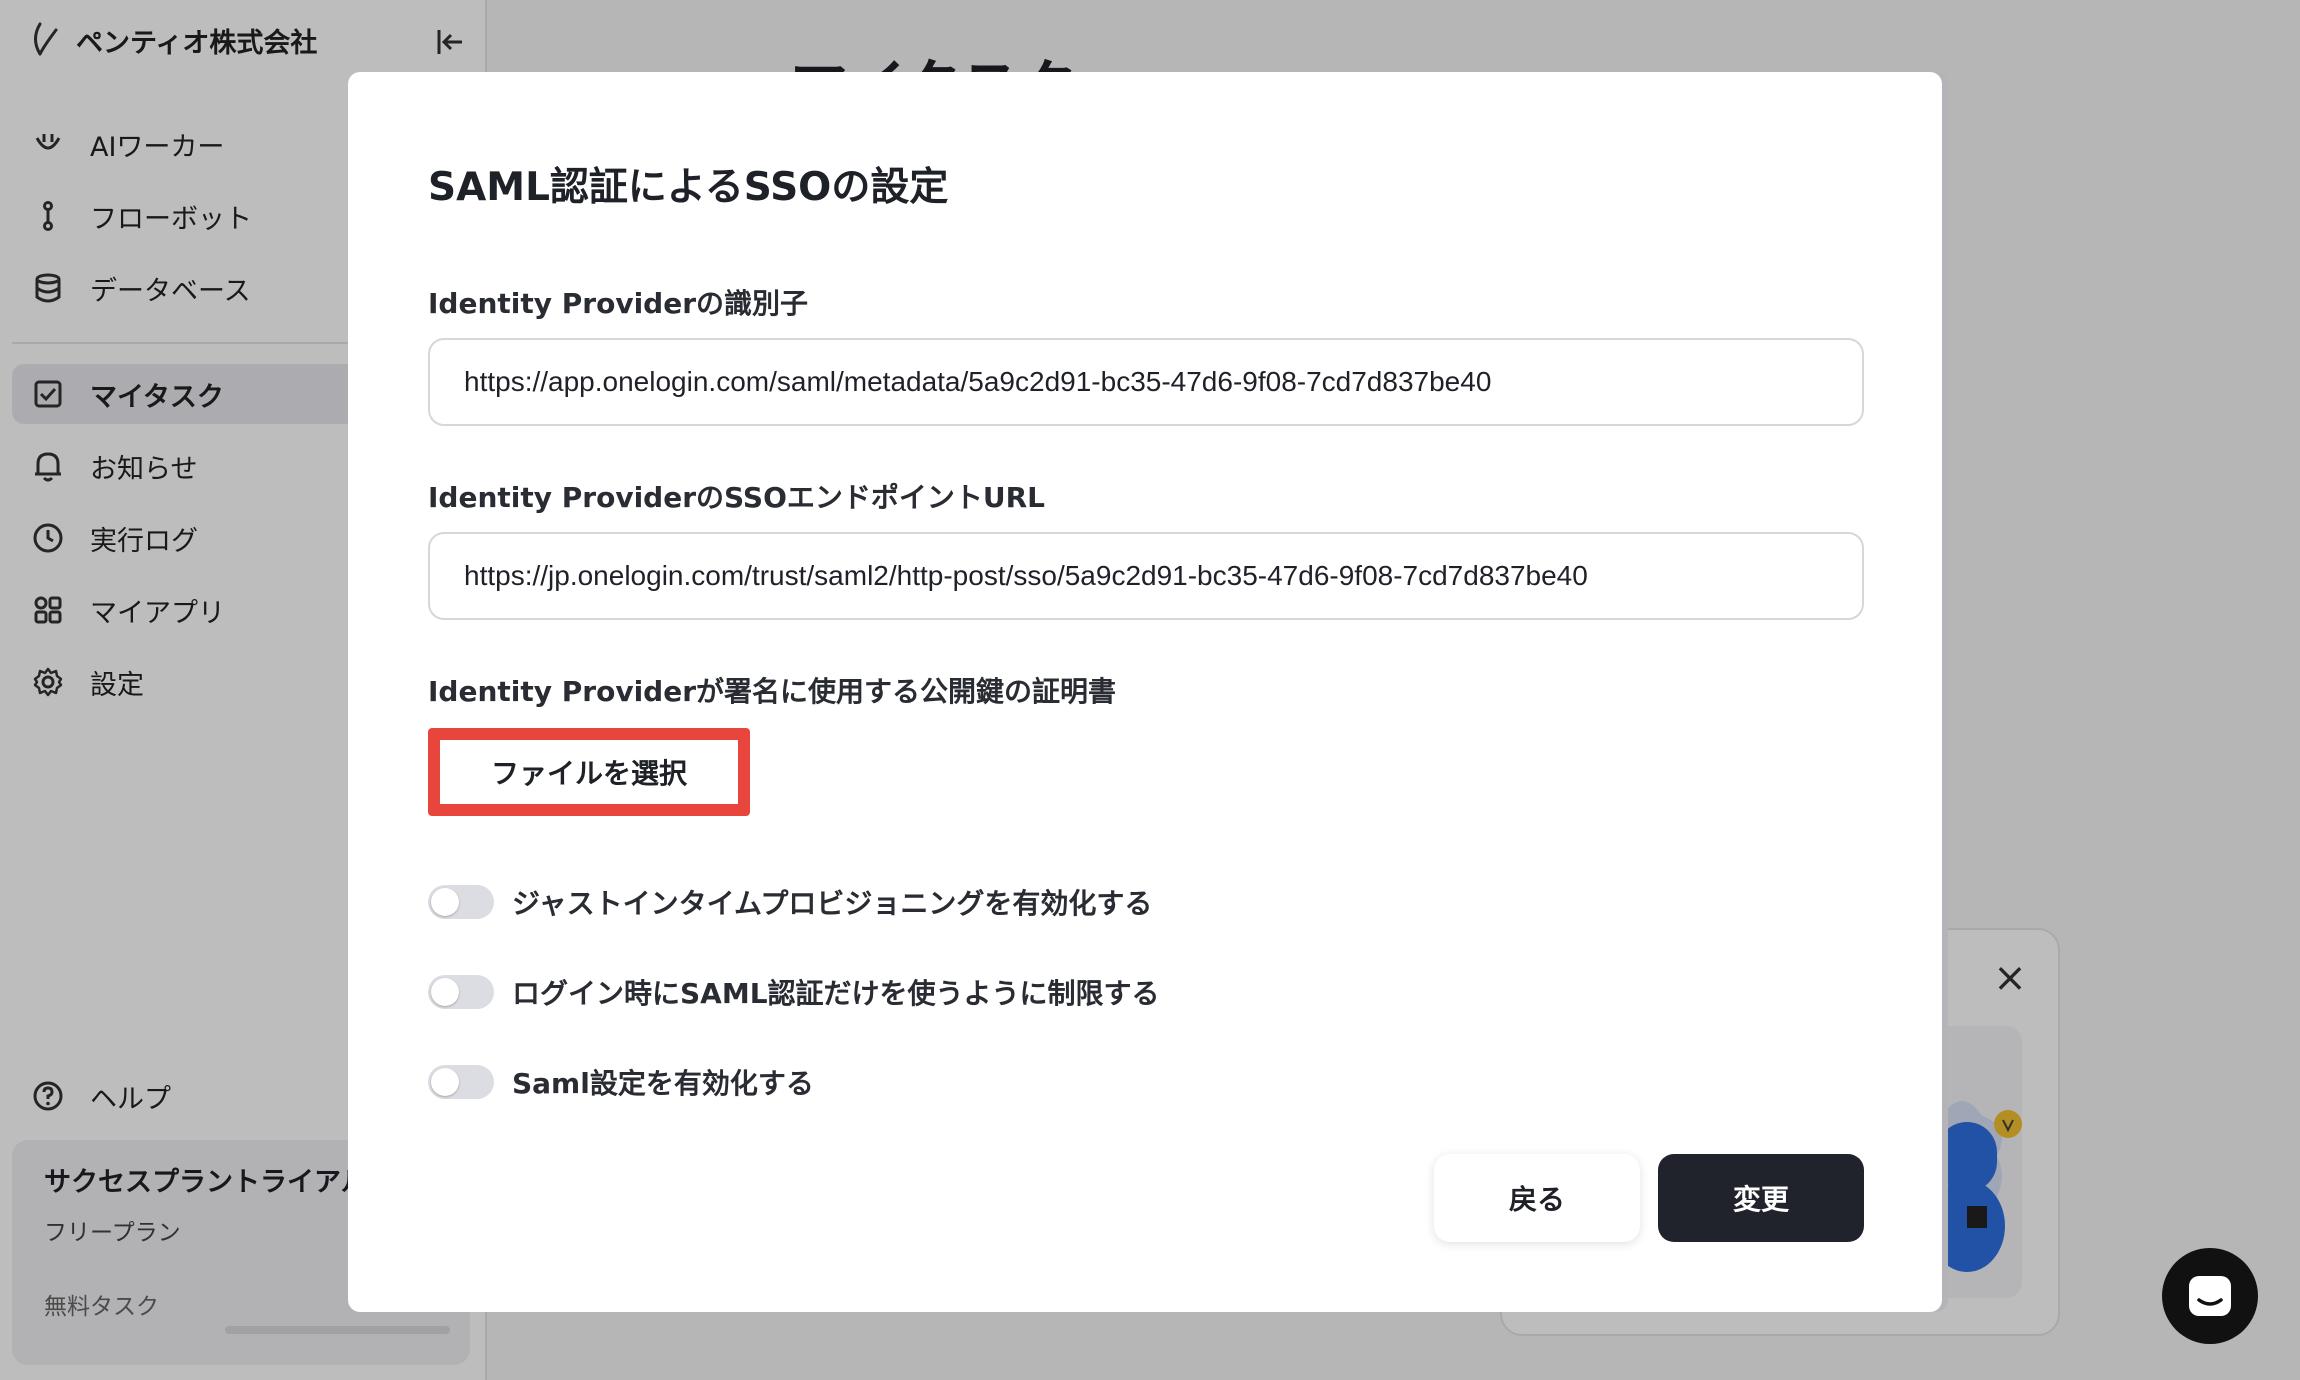 The width and height of the screenshot is (2300, 1380). What do you see at coordinates (832, 903) in the screenshot?
I see `jit-provisioning-label: ジャストインタイムプロビジョニングを有効化する` at bounding box center [832, 903].